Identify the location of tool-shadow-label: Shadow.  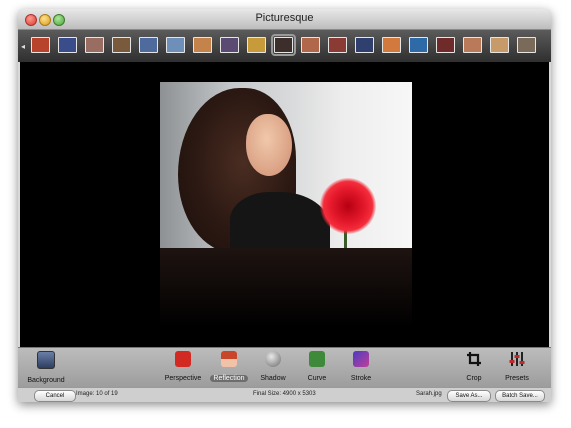
(273, 378).